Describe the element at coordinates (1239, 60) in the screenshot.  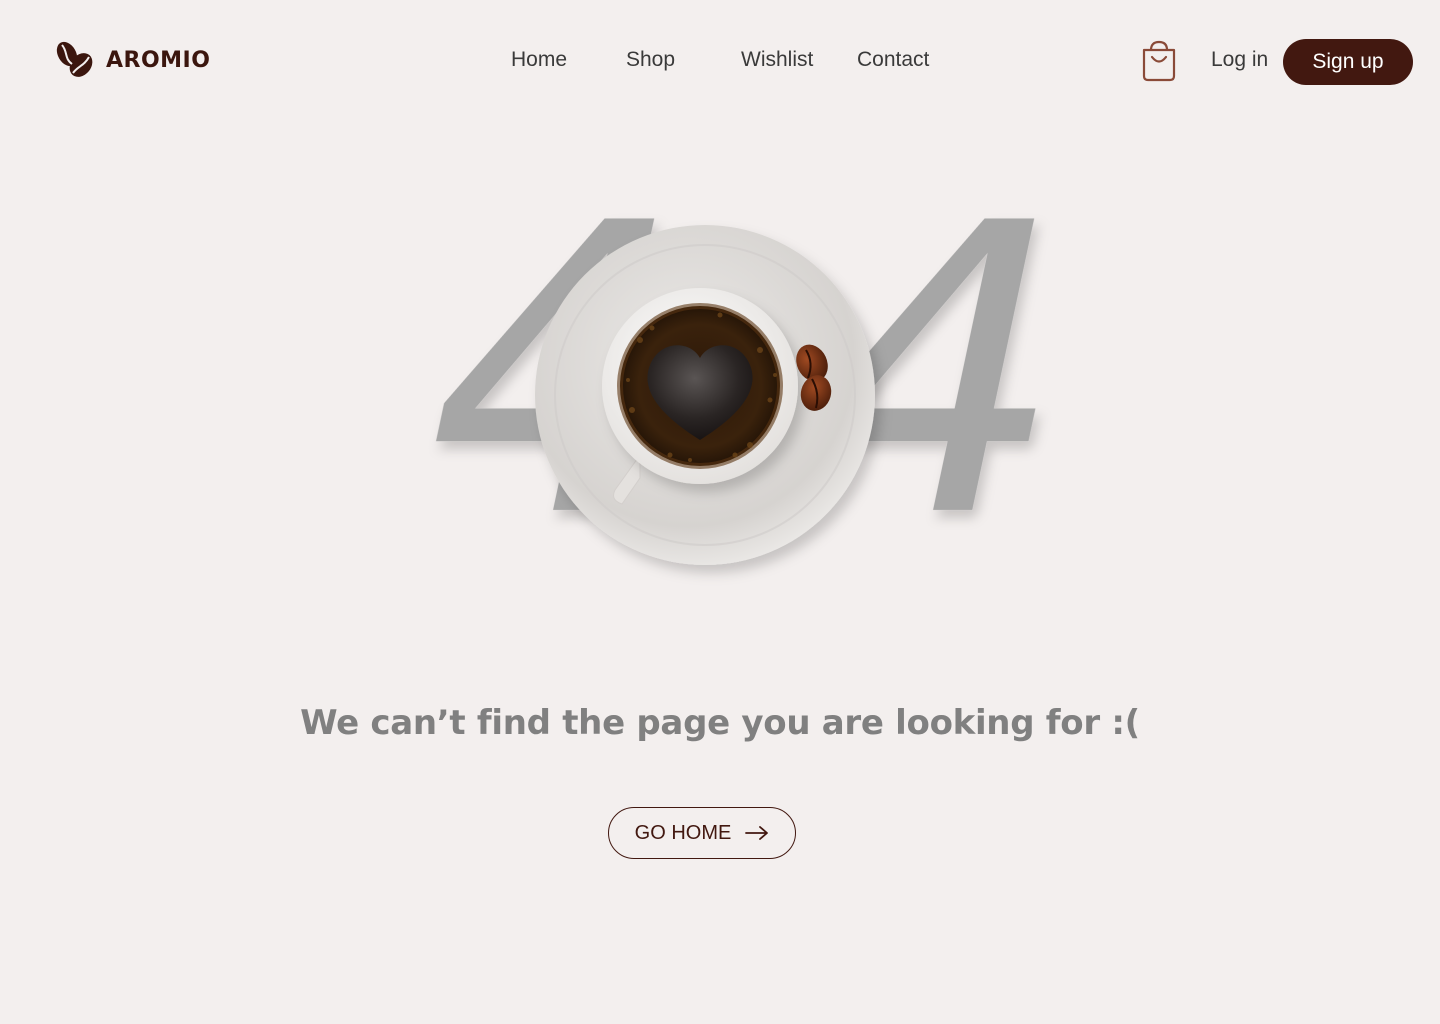
I see `login-link: Log in` at that location.